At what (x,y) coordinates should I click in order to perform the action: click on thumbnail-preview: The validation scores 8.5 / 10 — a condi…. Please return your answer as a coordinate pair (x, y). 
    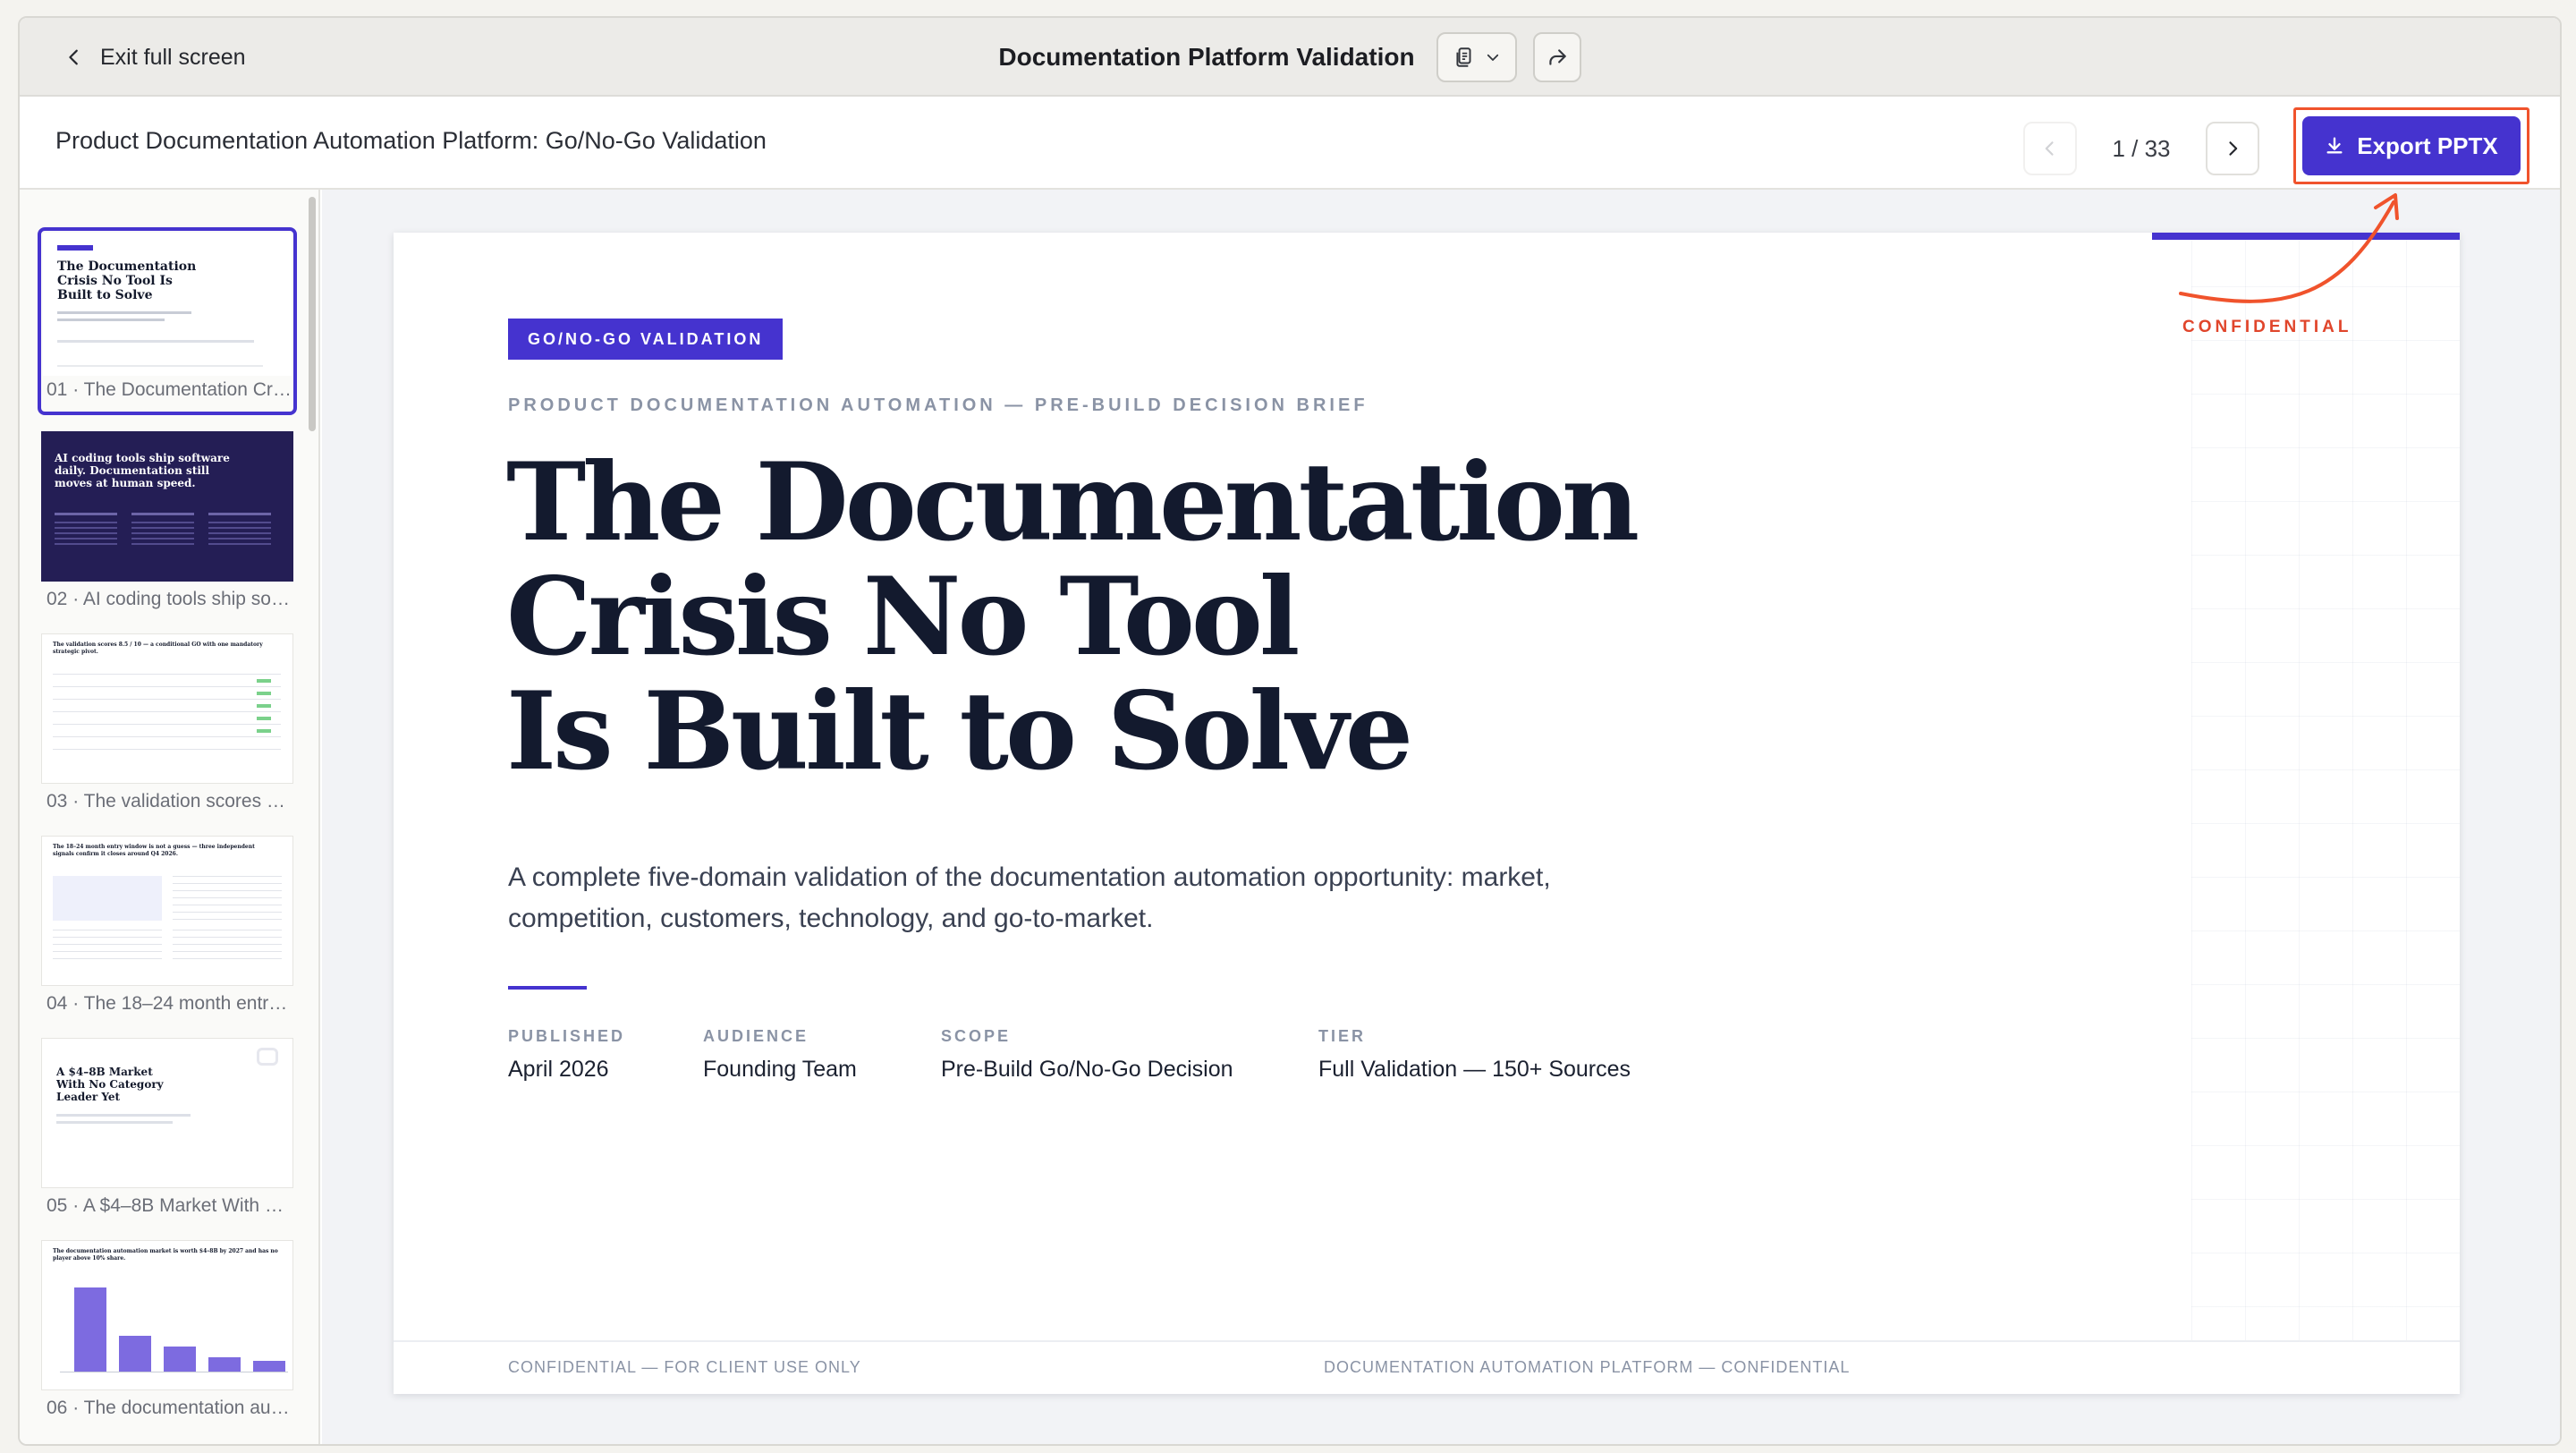
    Looking at the image, I should click on (167, 708).